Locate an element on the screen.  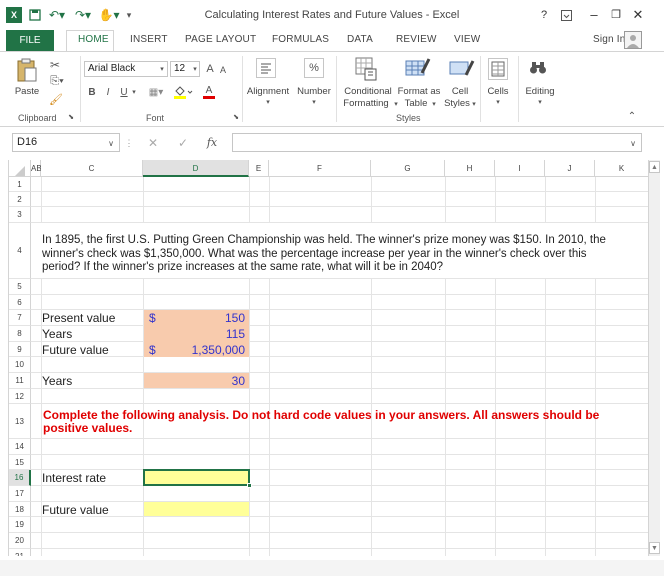
tab-view: VIEW is located at coordinates (467, 39).